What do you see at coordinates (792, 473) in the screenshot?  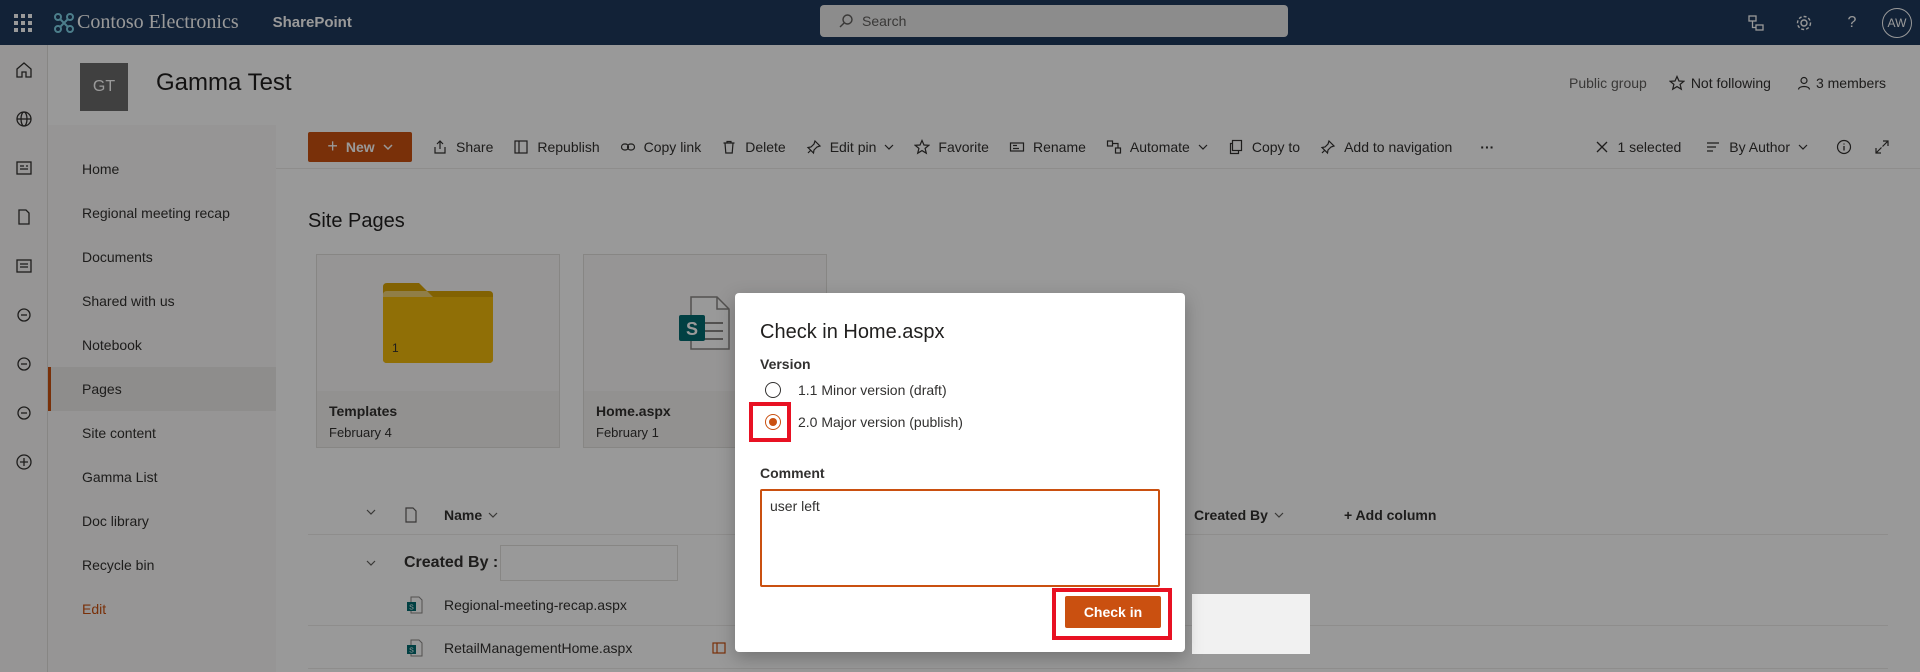 I see `comment-label: Comment` at bounding box center [792, 473].